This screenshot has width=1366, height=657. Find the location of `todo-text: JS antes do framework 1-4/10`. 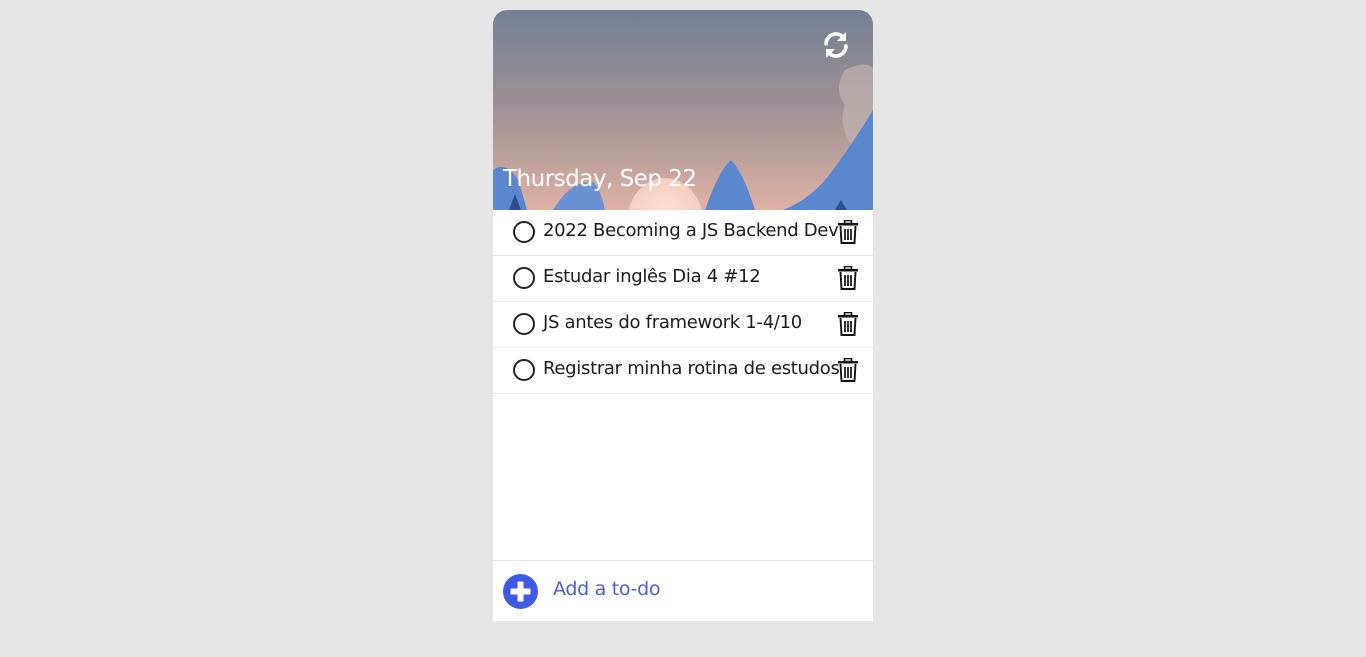

todo-text: JS antes do framework 1-4/10 is located at coordinates (672, 322).